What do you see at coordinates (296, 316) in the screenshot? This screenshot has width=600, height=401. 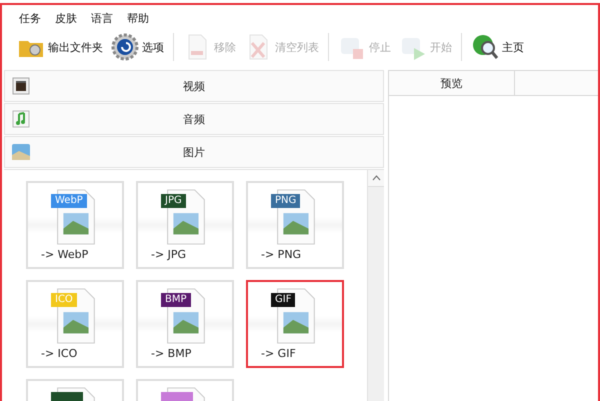 I see `image-file-icon` at bounding box center [296, 316].